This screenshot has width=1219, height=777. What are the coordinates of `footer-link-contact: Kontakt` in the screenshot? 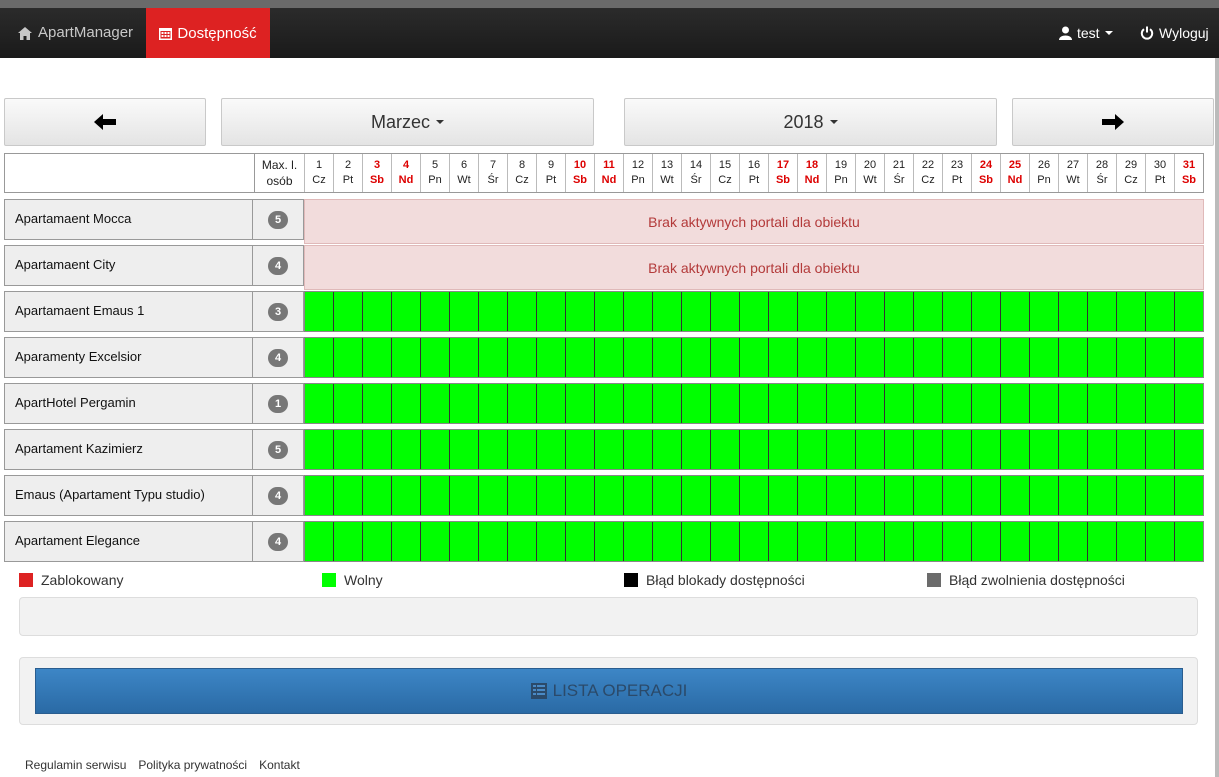 It's located at (279, 765).